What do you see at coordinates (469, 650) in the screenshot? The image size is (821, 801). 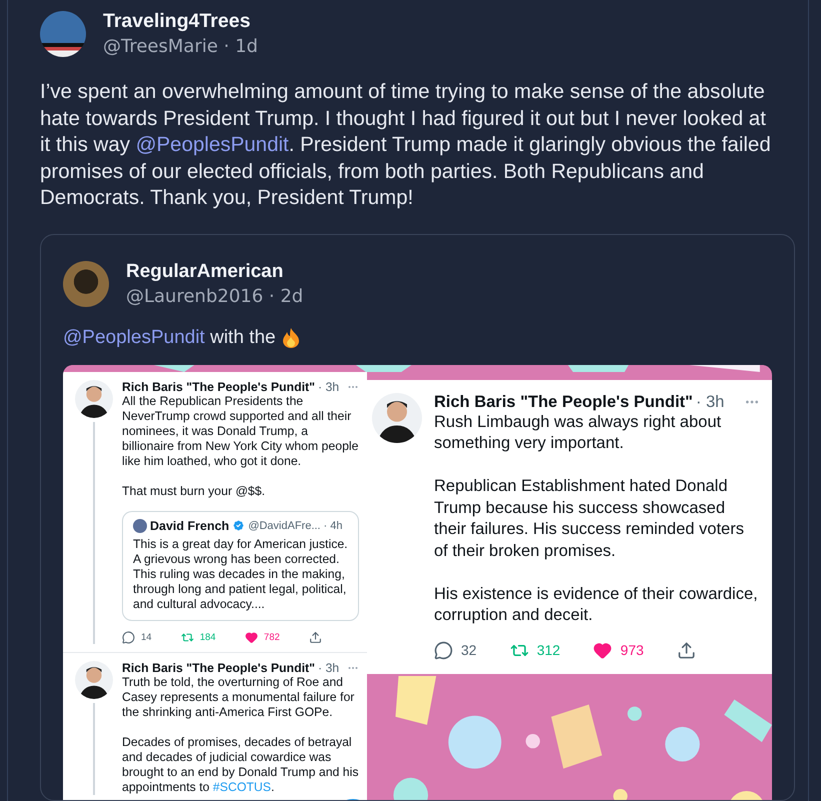 I see `reply-count: 32` at bounding box center [469, 650].